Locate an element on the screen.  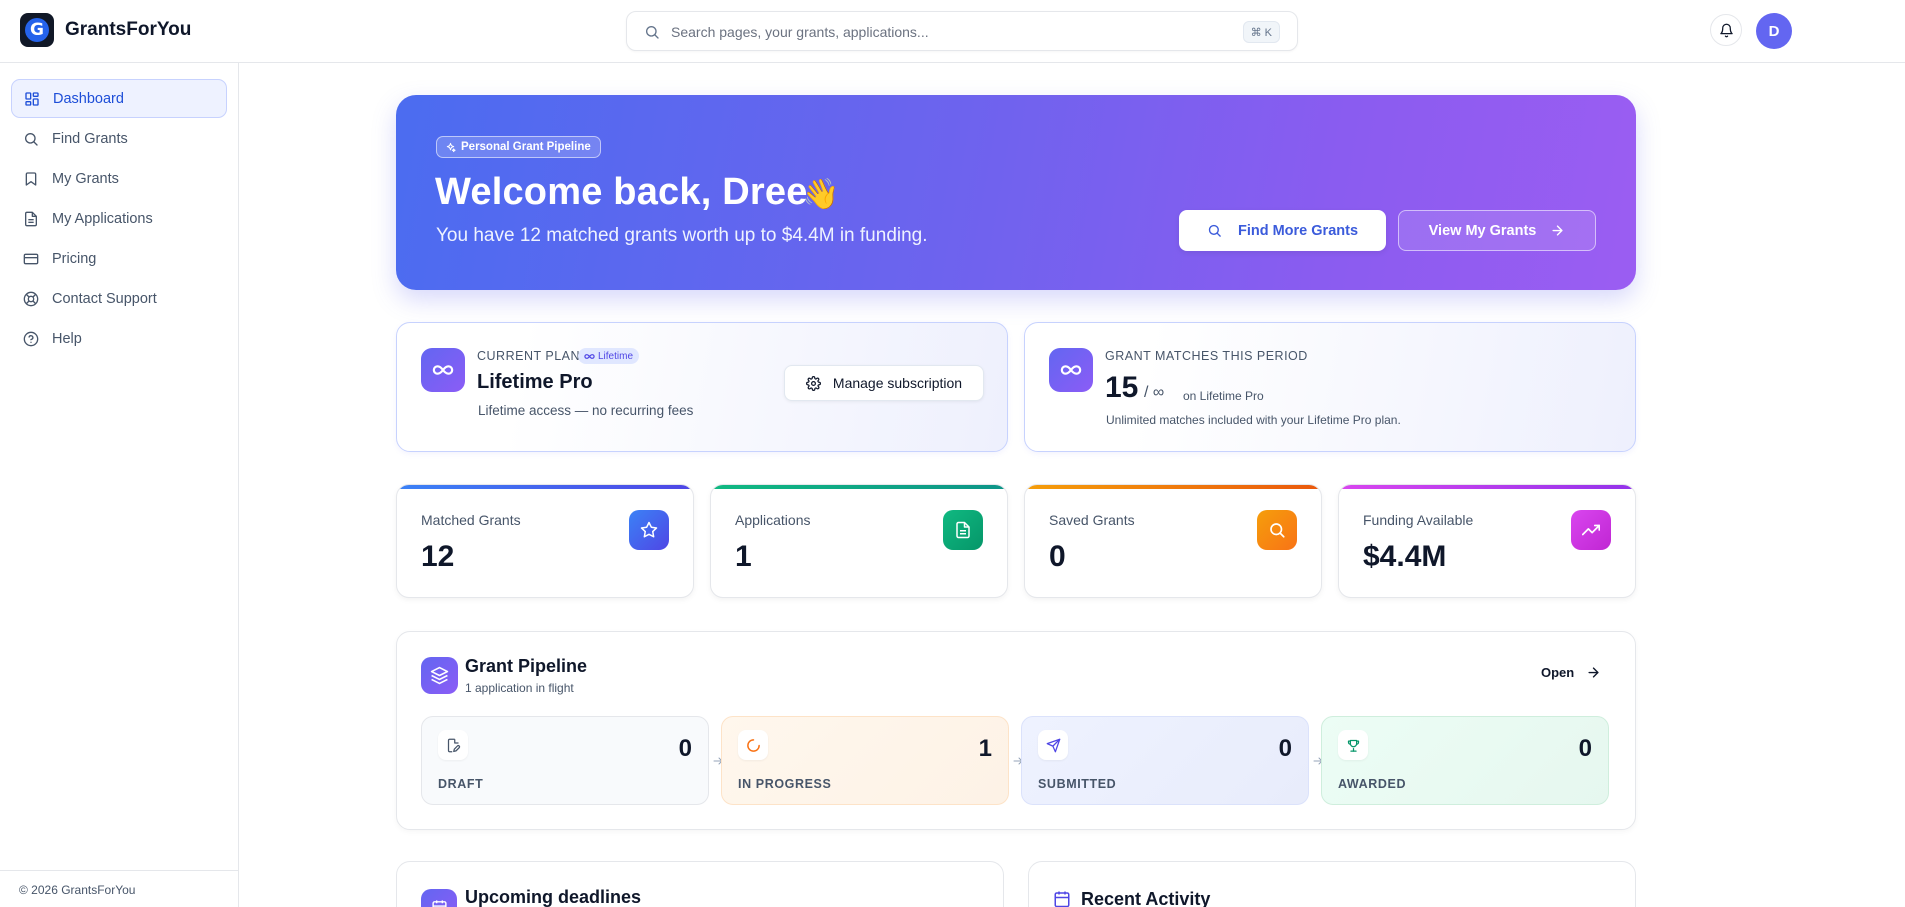
search-shortcut-hint: ⌘ K is located at coordinates (1261, 32).